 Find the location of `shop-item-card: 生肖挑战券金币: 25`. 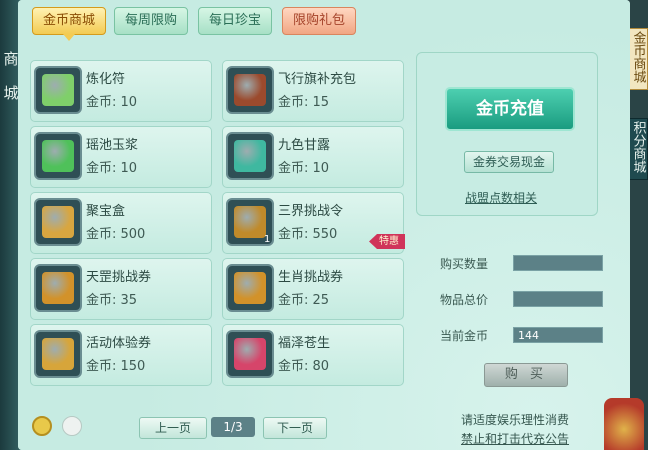

shop-item-card: 生肖挑战券金币: 25 is located at coordinates (313, 289).